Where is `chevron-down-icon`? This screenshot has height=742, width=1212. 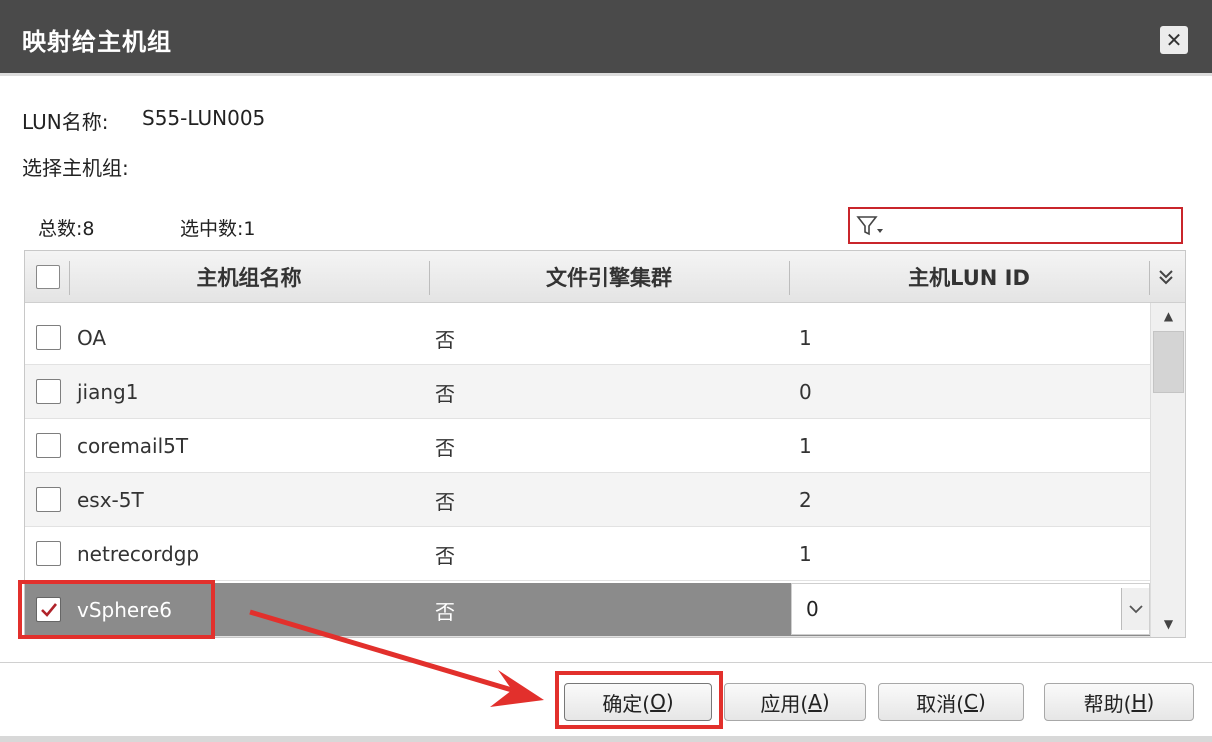 chevron-down-icon is located at coordinates (1135, 609).